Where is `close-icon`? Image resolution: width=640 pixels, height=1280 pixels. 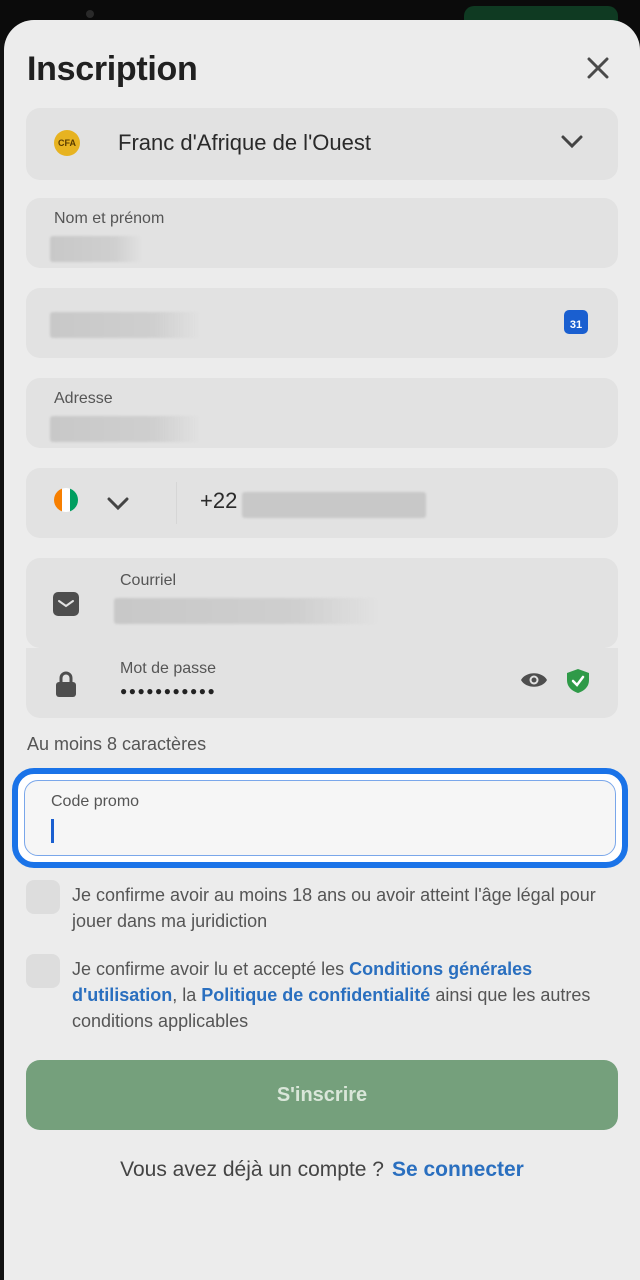
close-icon is located at coordinates (598, 68).